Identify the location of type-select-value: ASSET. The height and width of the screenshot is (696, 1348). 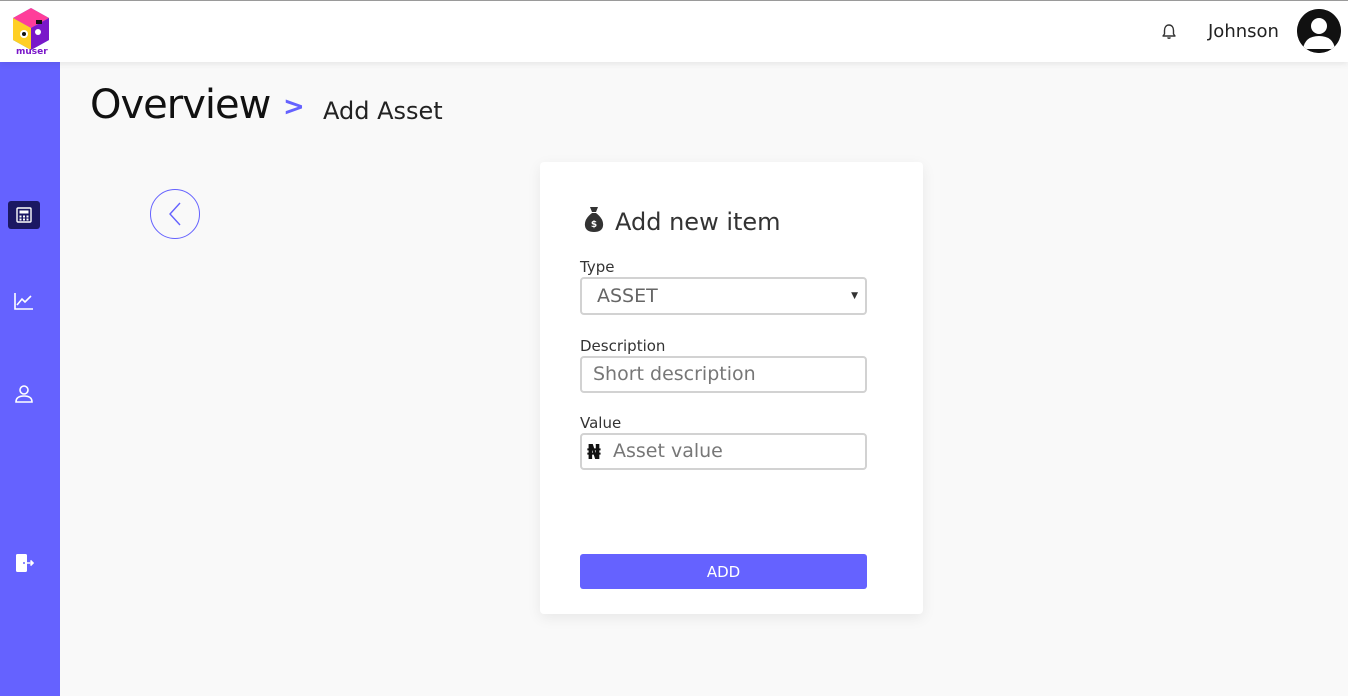
(627, 296).